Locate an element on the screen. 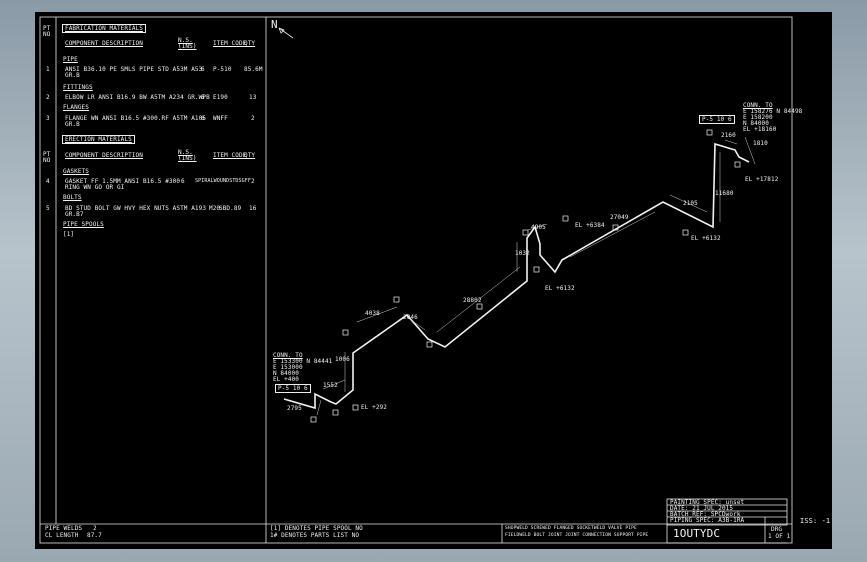 The image size is (867, 562). dim-2795: 2795 is located at coordinates (294, 408).